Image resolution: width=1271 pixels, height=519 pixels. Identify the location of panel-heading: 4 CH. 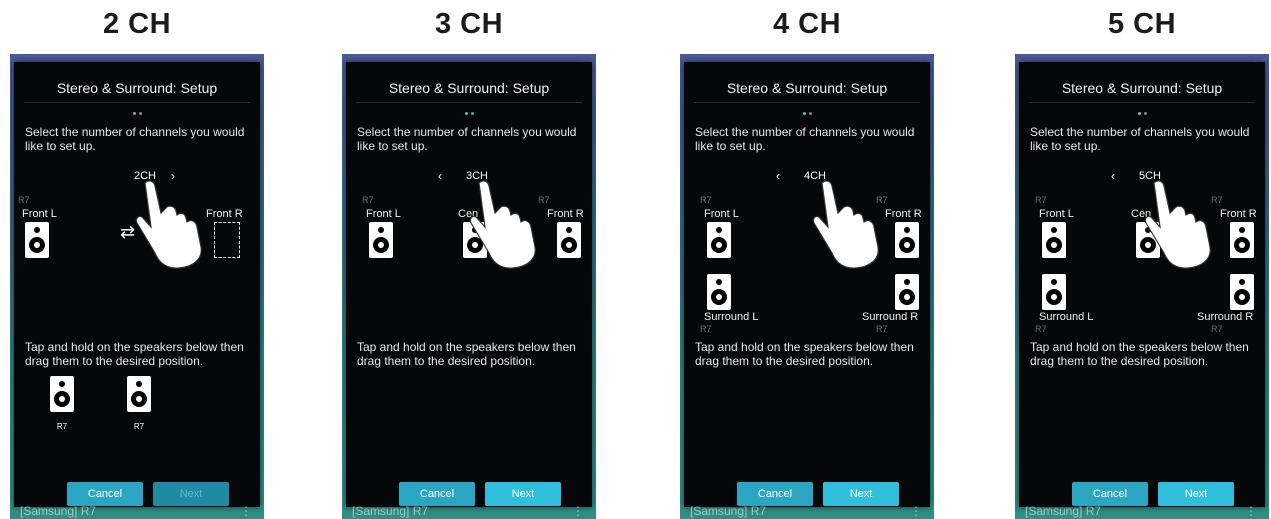
(807, 24).